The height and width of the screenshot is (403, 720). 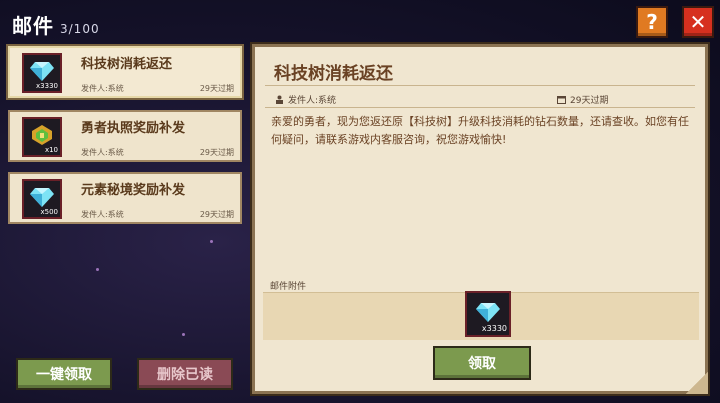 What do you see at coordinates (47, 86) in the screenshot?
I see `item-quantity: x3330` at bounding box center [47, 86].